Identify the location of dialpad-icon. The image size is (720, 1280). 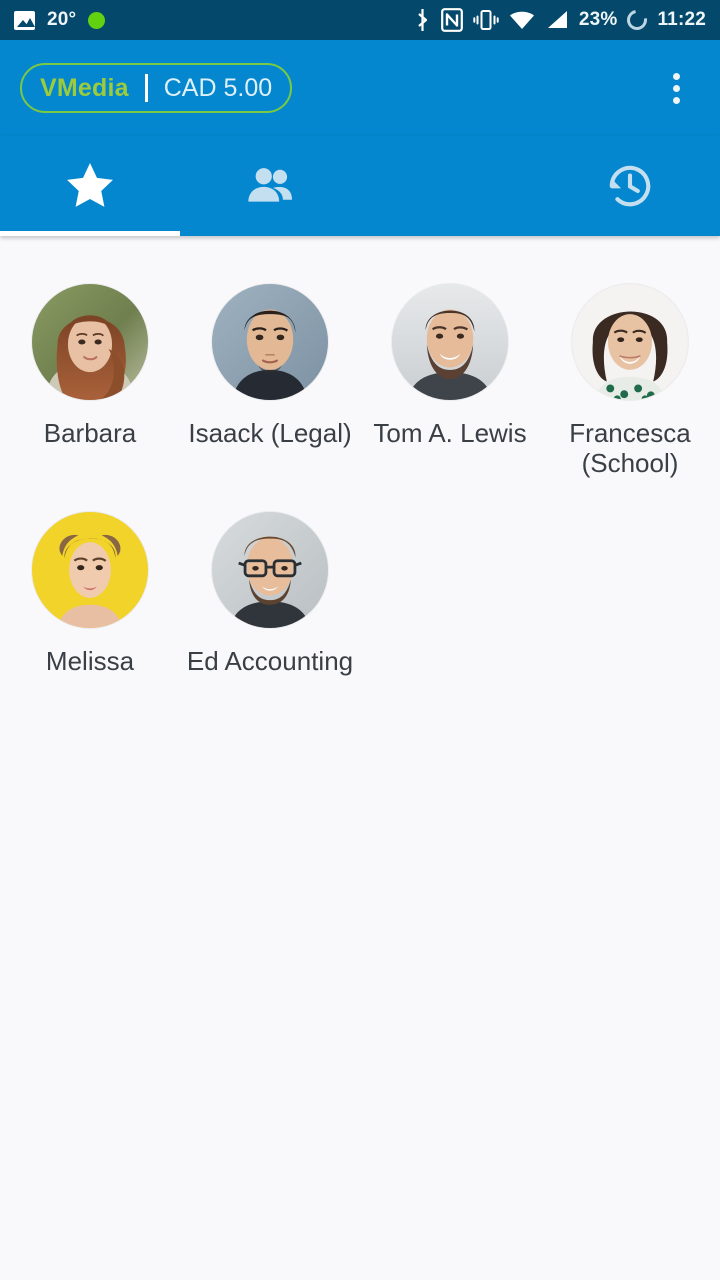
(450, 186).